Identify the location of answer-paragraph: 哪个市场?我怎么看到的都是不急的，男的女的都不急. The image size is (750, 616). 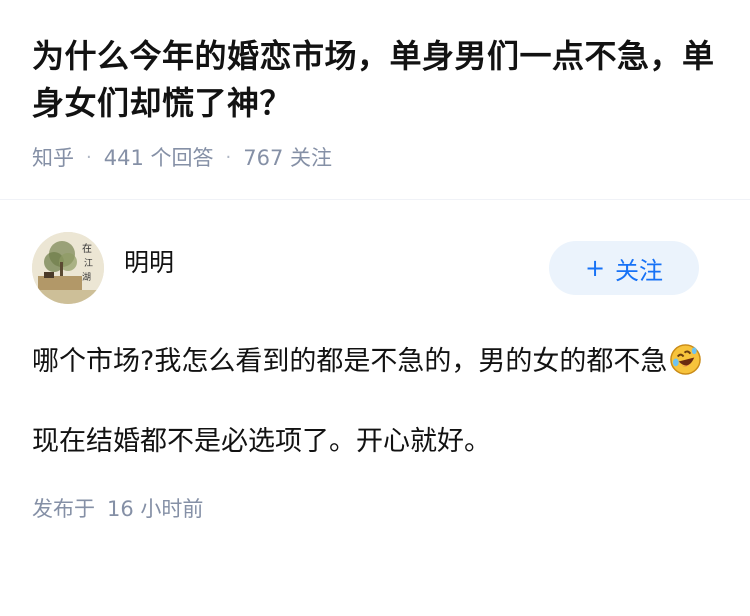
(375, 362).